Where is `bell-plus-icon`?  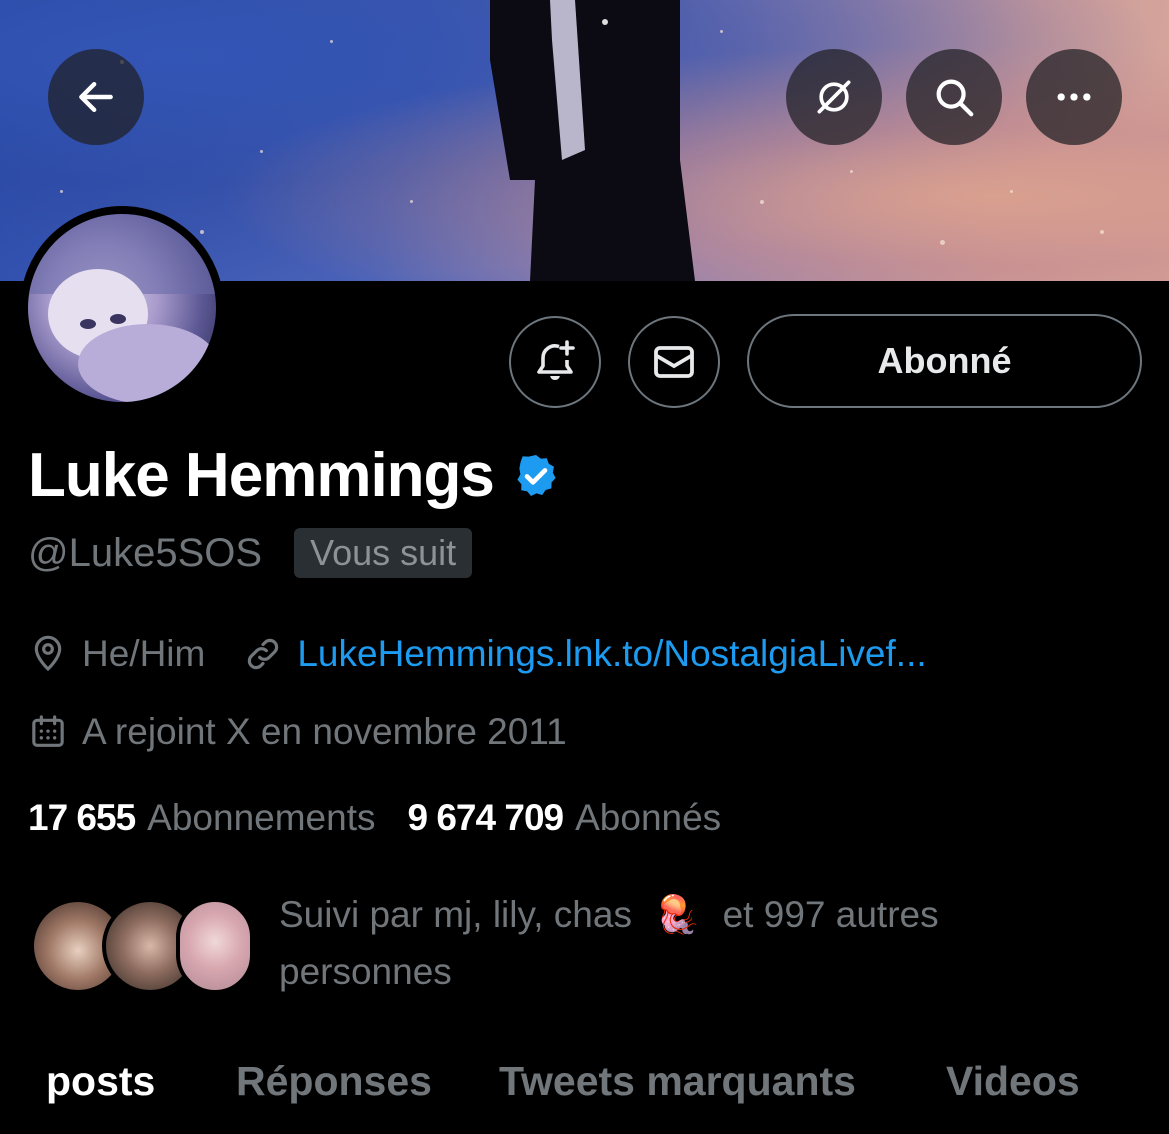
bell-plus-icon is located at coordinates (556, 360).